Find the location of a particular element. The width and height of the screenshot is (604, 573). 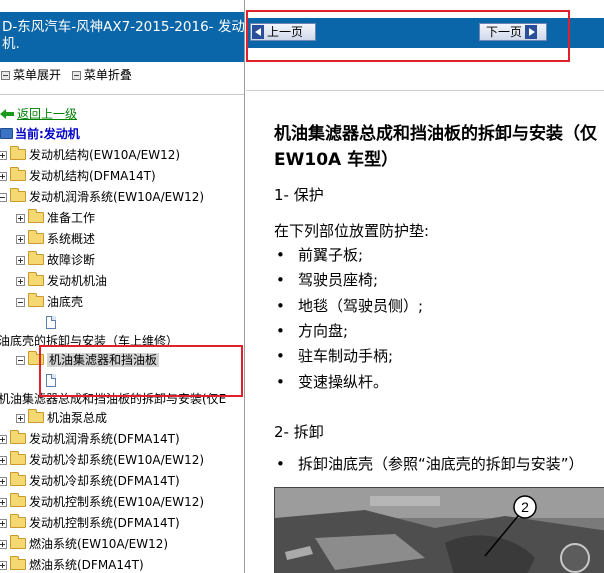

back-arrow-icon is located at coordinates (7, 114).